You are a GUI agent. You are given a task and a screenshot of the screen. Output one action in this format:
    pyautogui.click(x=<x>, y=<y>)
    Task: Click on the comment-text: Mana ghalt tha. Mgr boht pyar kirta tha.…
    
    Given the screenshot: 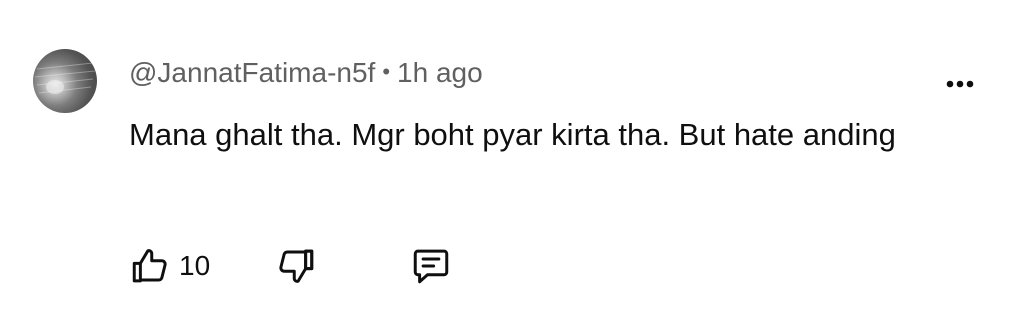 What is the action you would take?
    pyautogui.click(x=512, y=134)
    